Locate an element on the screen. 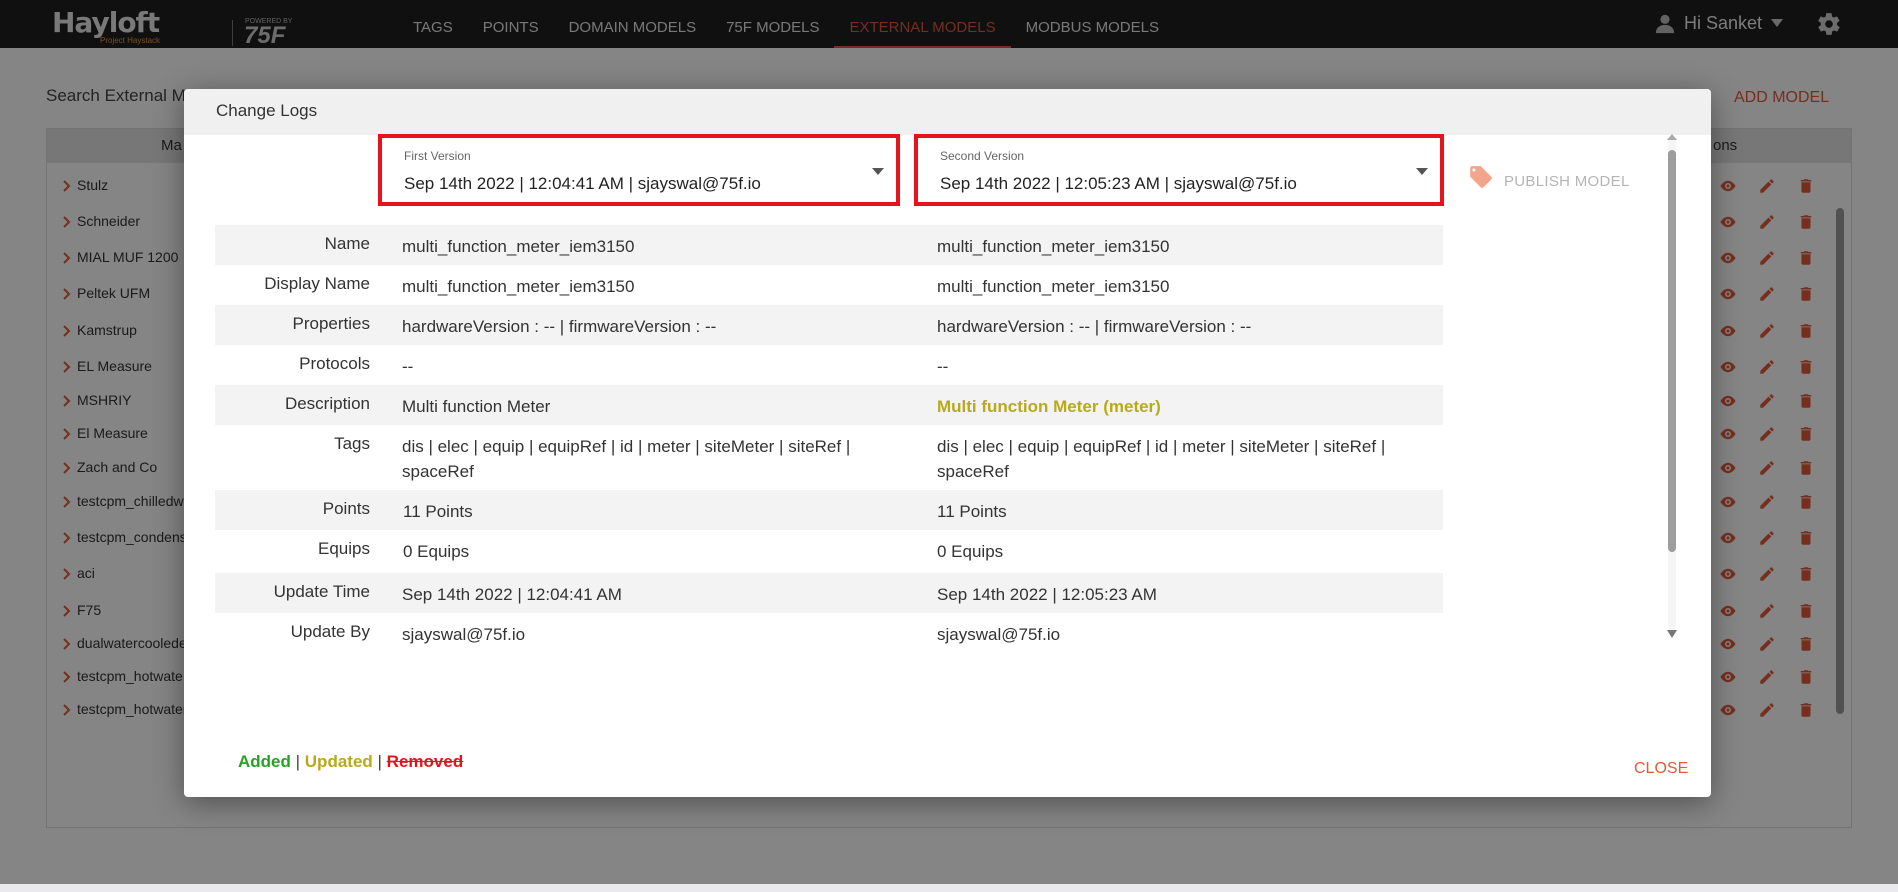 The width and height of the screenshot is (1898, 892). field-label: Properties is located at coordinates (331, 323).